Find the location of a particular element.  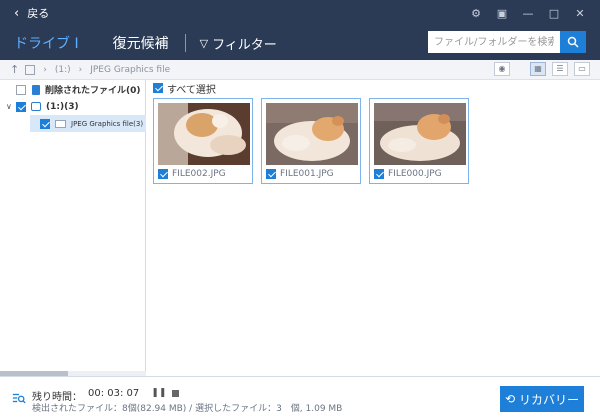

tree-item-label: JPEG Graphics file(3) is located at coordinates (107, 123).